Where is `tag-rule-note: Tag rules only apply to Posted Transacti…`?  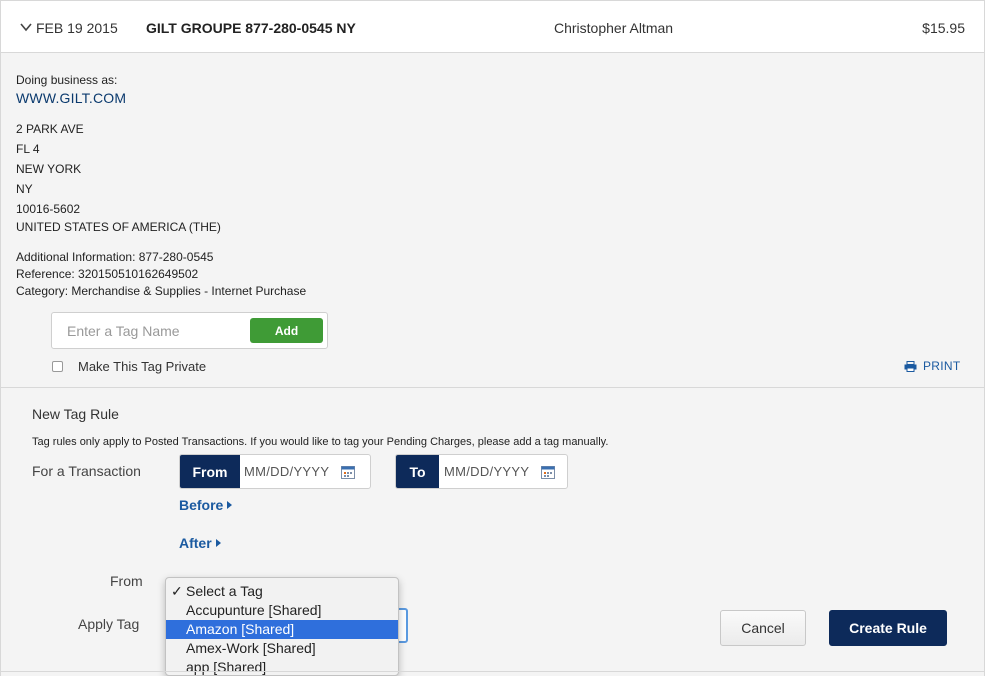 tag-rule-note: Tag rules only apply to Posted Transacti… is located at coordinates (320, 442).